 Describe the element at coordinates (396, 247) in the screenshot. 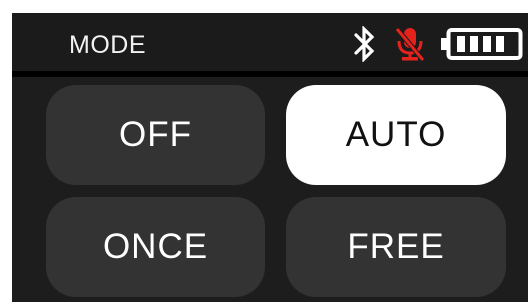

I see `mode-free-button: FREE` at that location.